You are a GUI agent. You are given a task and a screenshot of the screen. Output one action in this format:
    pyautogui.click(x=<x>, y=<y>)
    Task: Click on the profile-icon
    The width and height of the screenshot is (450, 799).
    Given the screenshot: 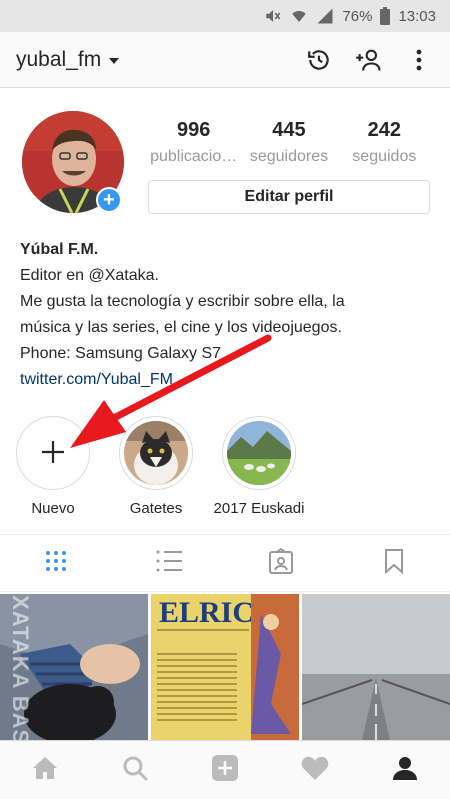 What is the action you would take?
    pyautogui.click(x=405, y=770)
    